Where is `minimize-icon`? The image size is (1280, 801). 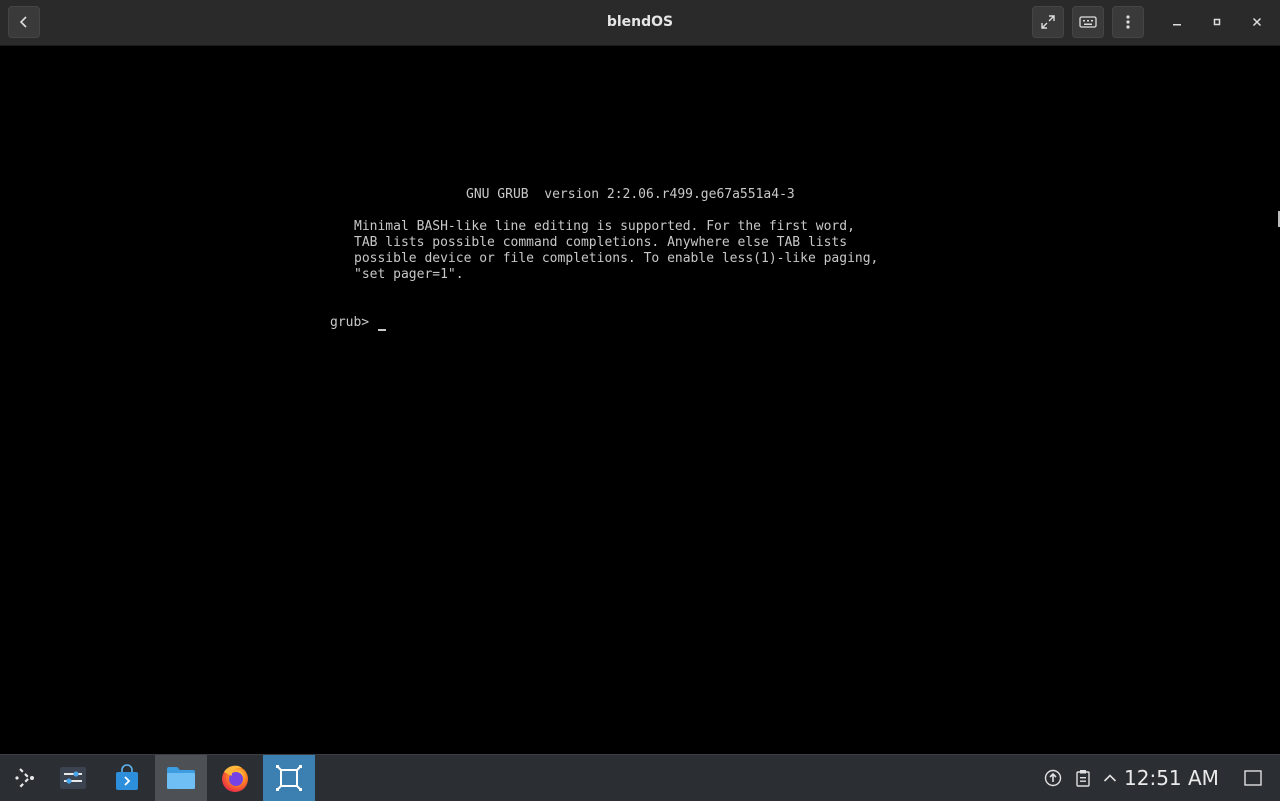
minimize-icon is located at coordinates (1177, 25).